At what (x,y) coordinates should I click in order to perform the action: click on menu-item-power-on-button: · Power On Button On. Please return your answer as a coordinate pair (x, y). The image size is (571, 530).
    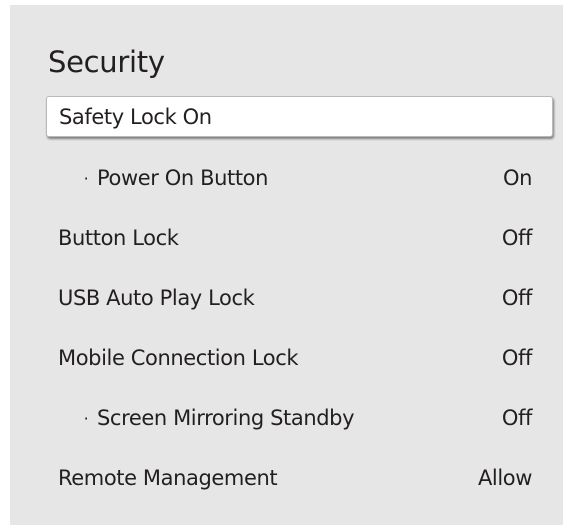
    Looking at the image, I should click on (300, 178).